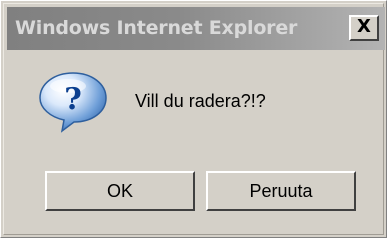  I want to click on ok-button: OK, so click(120, 191).